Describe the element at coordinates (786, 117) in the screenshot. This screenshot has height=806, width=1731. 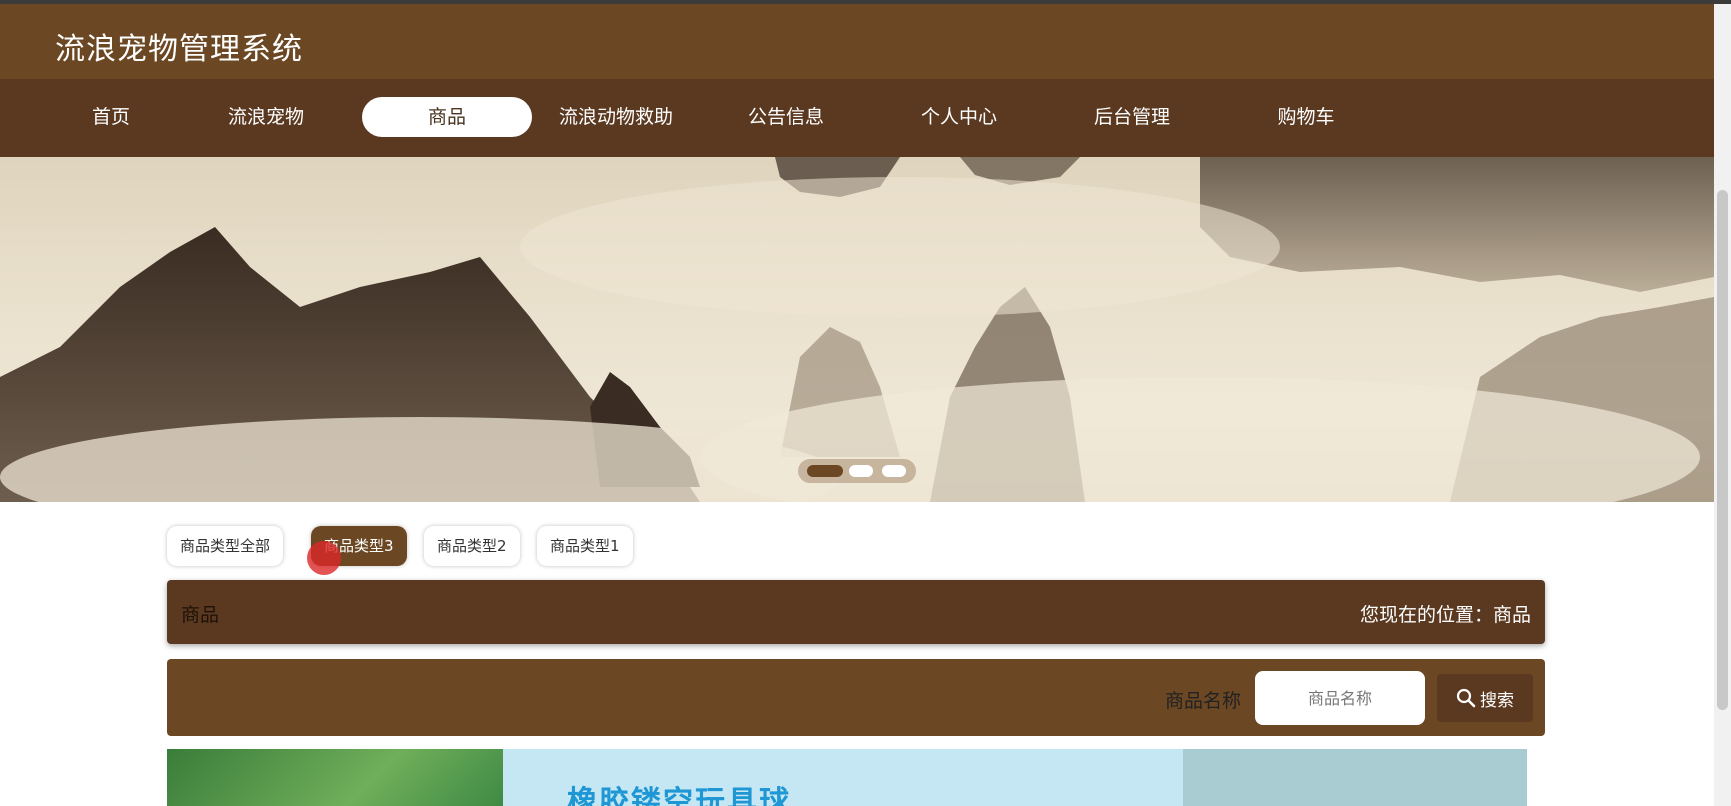
I see `nav-item-announcements: 公告信息` at that location.